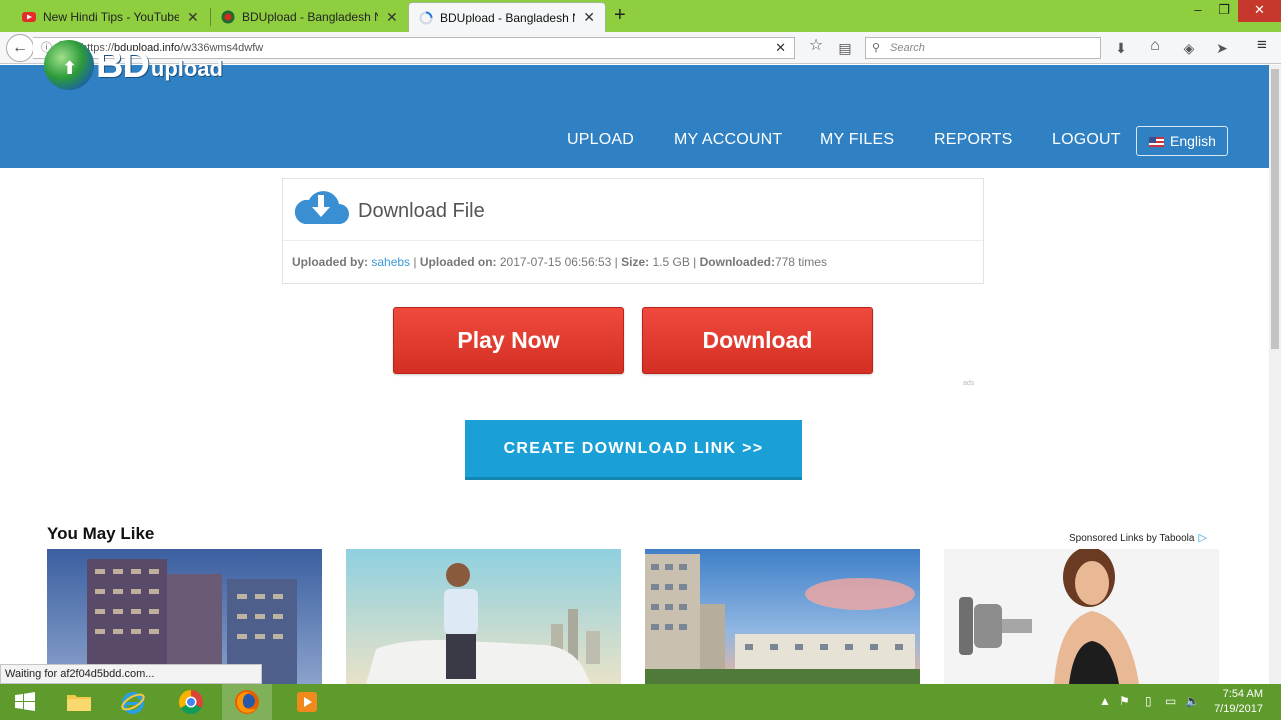 This screenshot has height=720, width=1281. I want to click on windows-logo-icon, so click(25, 701).